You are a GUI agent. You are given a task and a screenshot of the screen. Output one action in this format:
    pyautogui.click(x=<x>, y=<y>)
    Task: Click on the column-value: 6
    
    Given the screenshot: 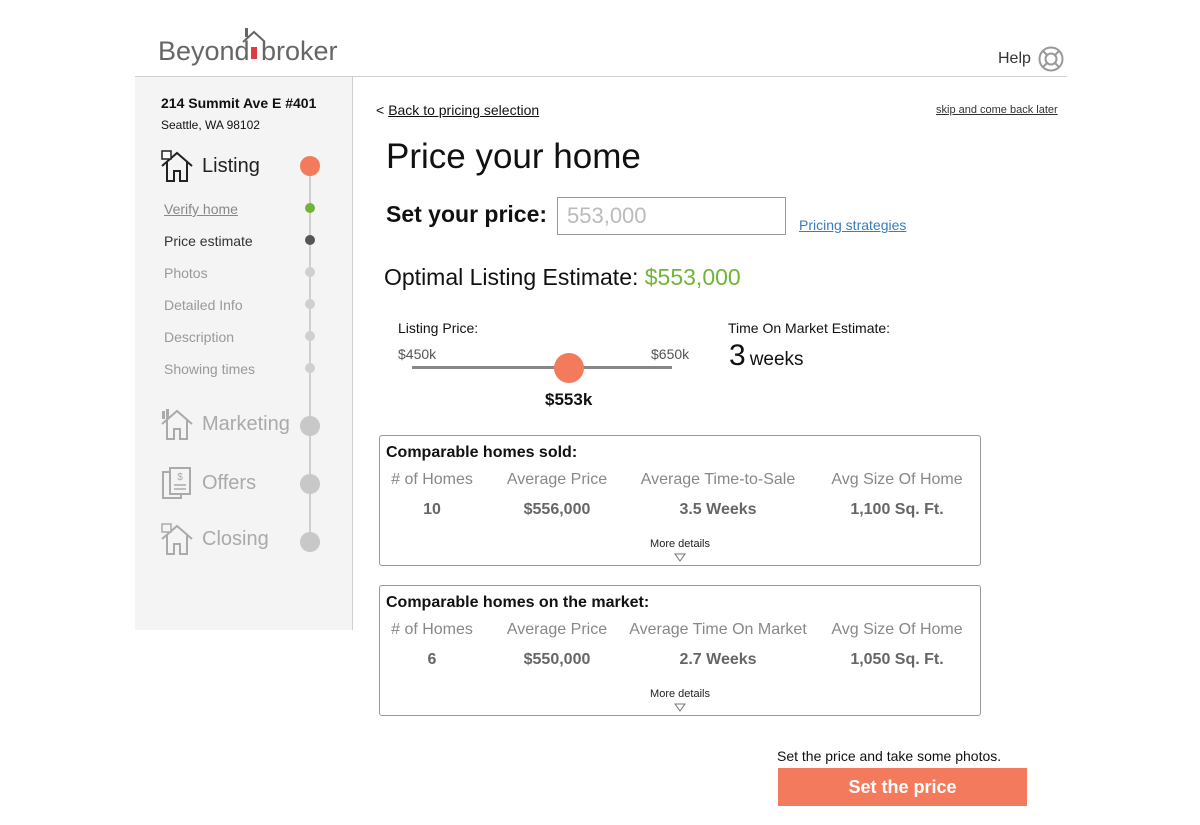 What is the action you would take?
    pyautogui.click(x=432, y=659)
    